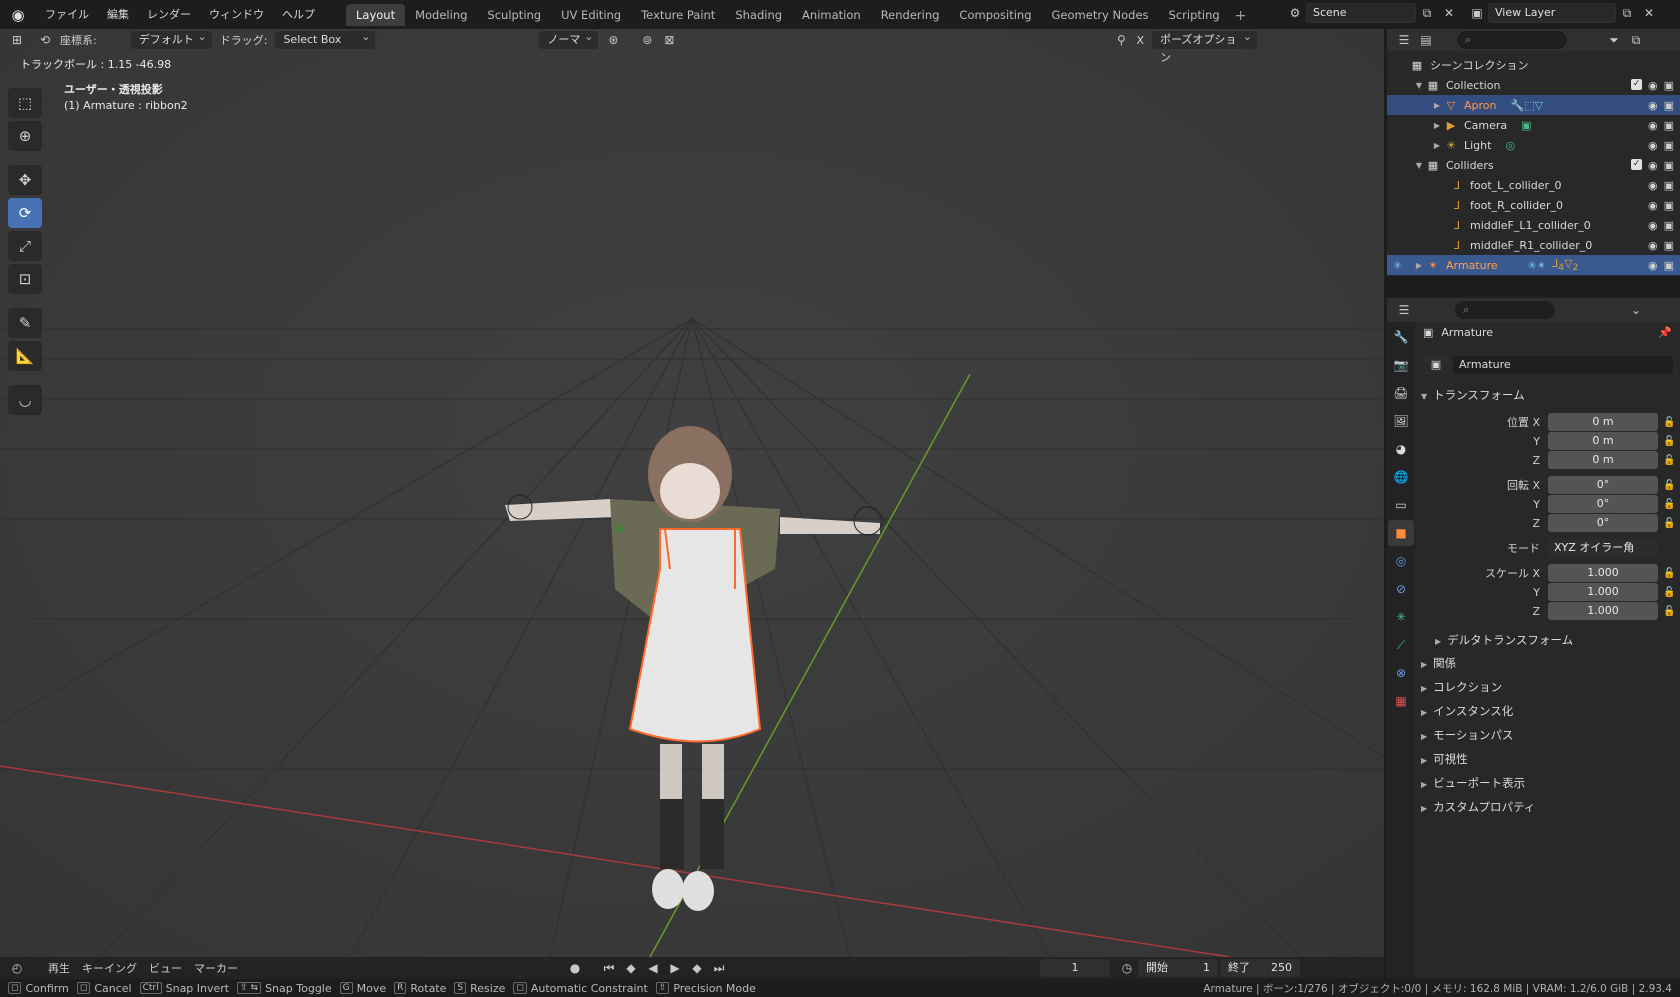 Image resolution: width=1680 pixels, height=997 pixels. Describe the element at coordinates (1533, 65) in the screenshot. I see `tree-row-scene-collection: ▦ シーンコレクション` at that location.